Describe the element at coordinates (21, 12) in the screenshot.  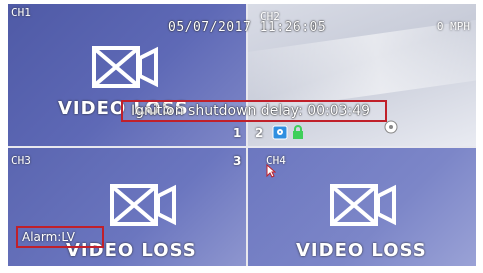
I see `channel-1-label: CH1` at that location.